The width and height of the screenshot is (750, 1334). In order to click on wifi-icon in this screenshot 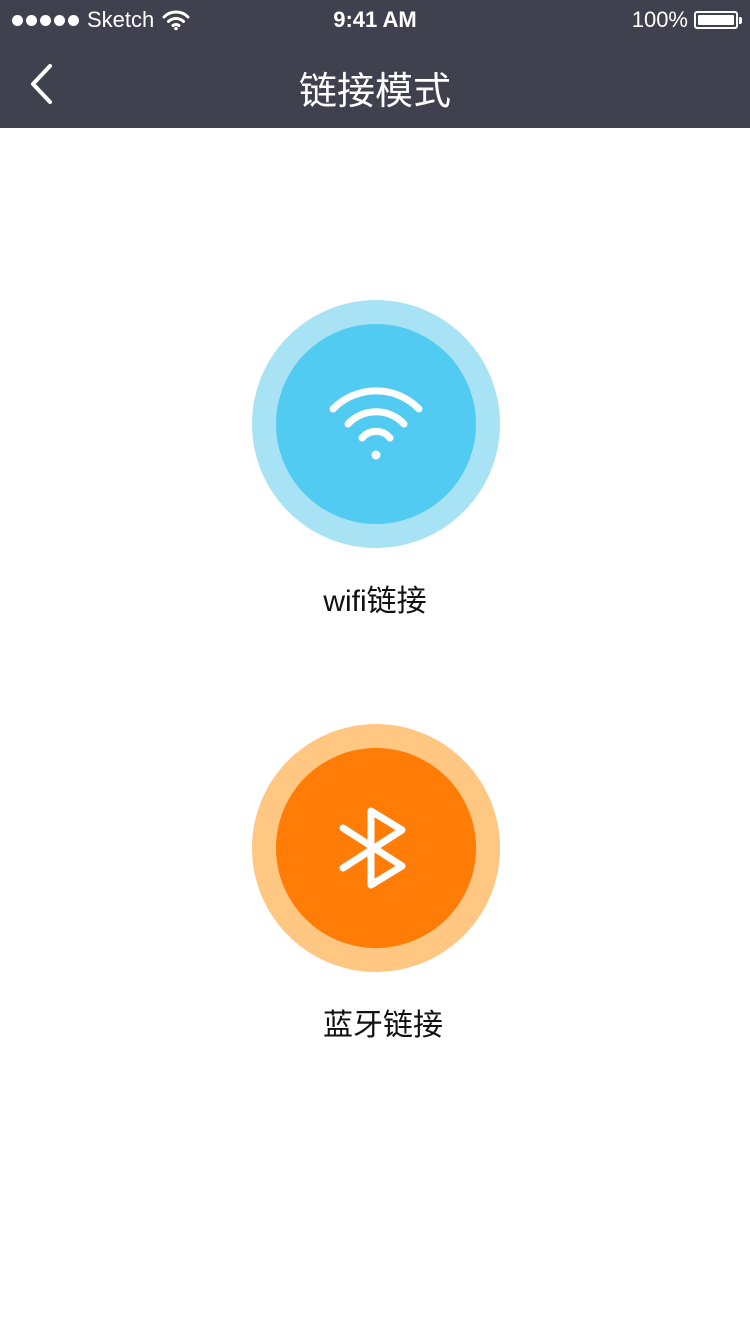, I will do `click(376, 423)`.